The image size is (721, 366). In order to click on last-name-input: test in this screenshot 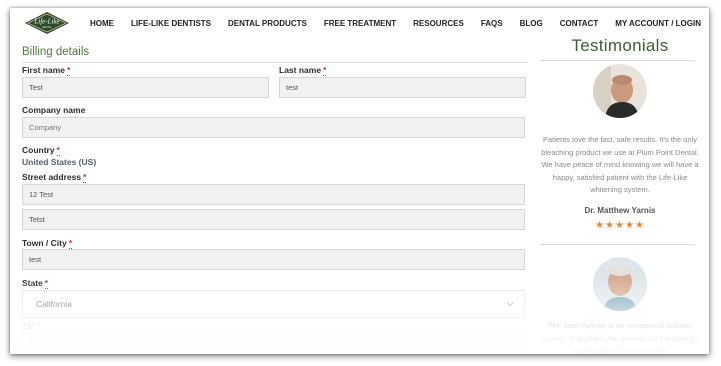, I will do `click(402, 87)`.